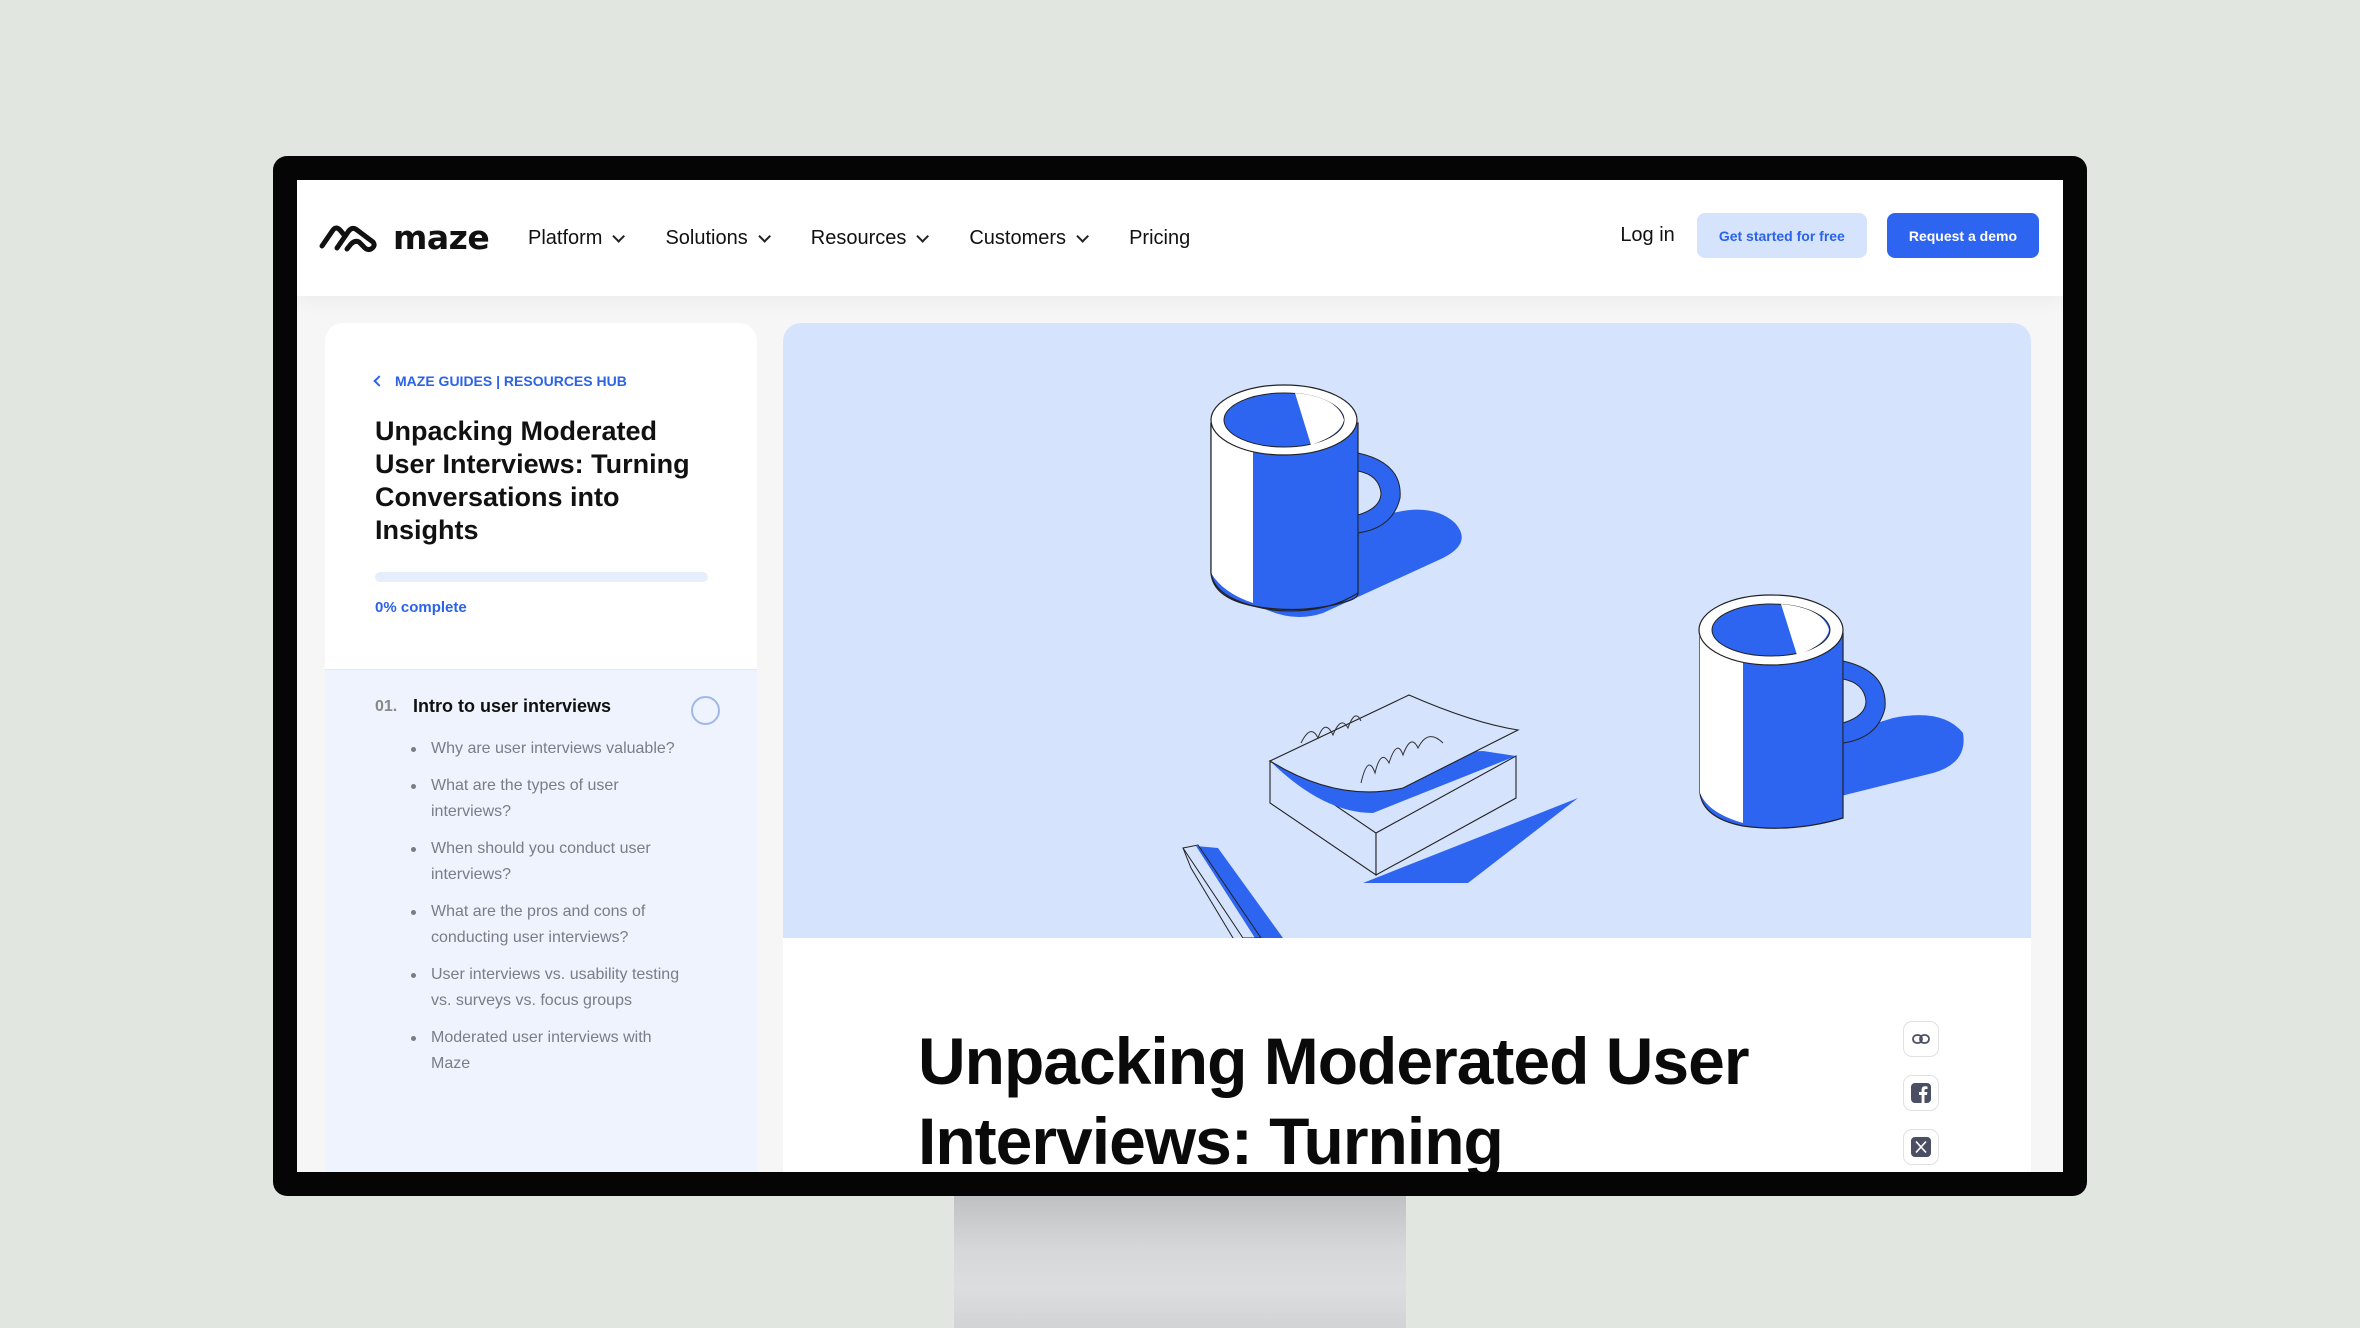 The height and width of the screenshot is (1328, 2360). I want to click on progress-bar, so click(541, 577).